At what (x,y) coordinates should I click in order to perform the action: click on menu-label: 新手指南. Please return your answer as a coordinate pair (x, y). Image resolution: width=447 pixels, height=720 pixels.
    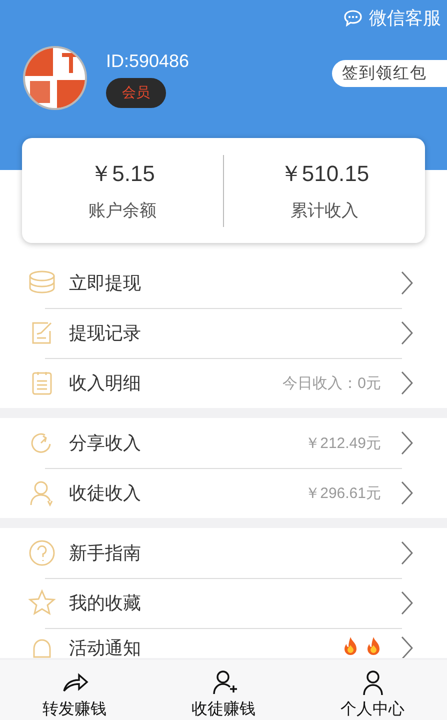
    Looking at the image, I should click on (105, 553).